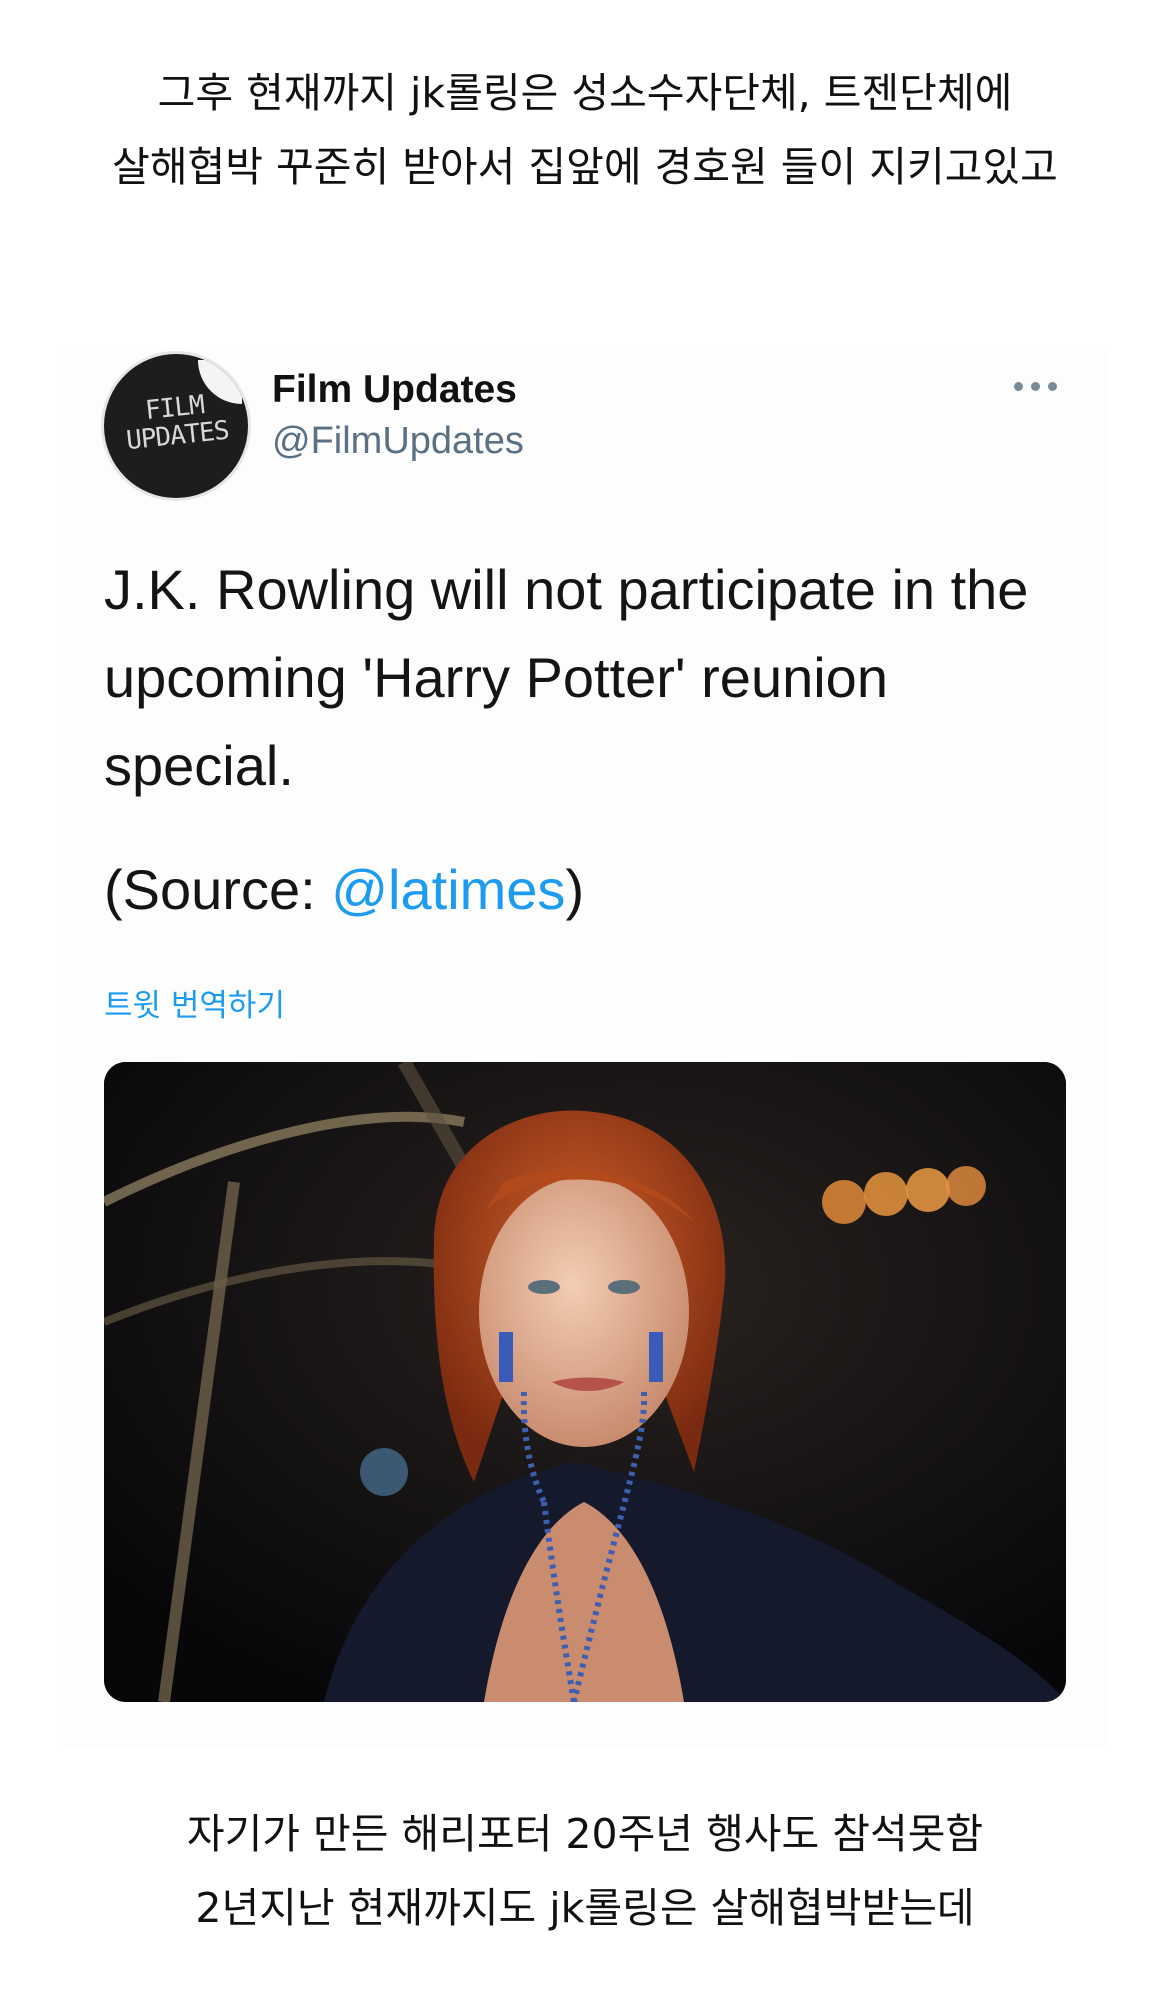 This screenshot has height=1998, width=1170. I want to click on more-horizontal-icon, so click(1036, 387).